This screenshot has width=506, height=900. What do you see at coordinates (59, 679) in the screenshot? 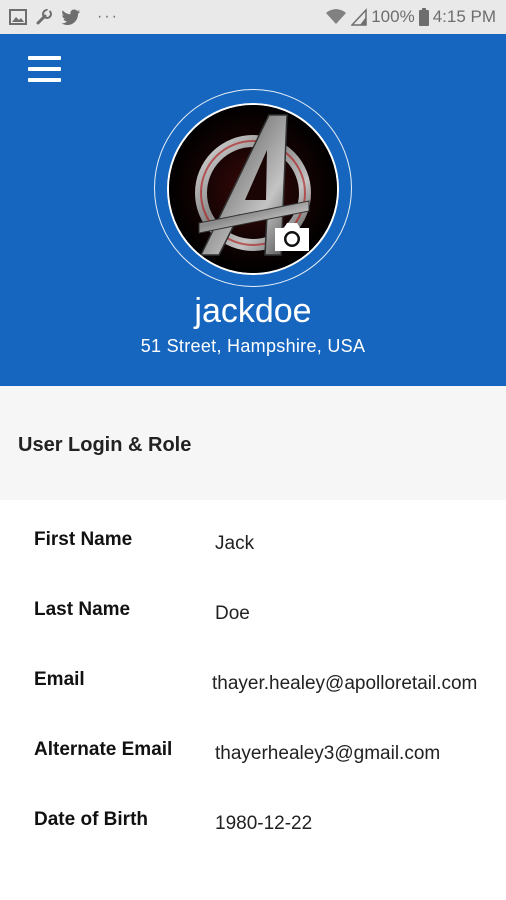
I see `field-label: Email` at bounding box center [59, 679].